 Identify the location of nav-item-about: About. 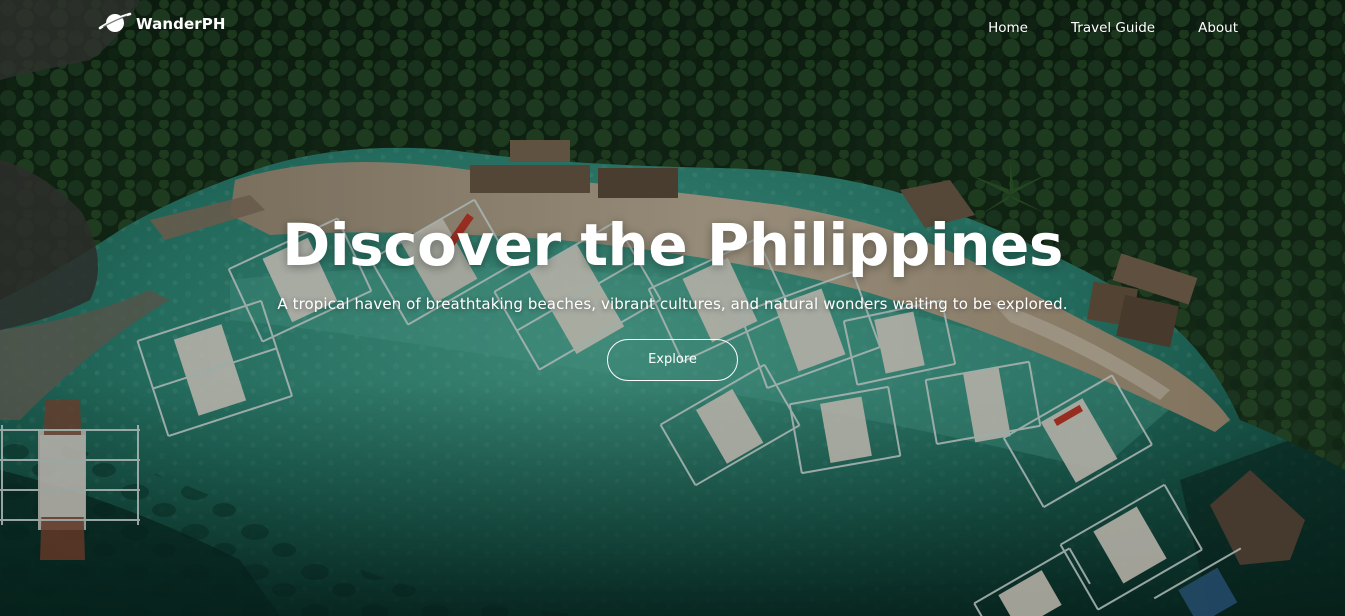
(1218, 26).